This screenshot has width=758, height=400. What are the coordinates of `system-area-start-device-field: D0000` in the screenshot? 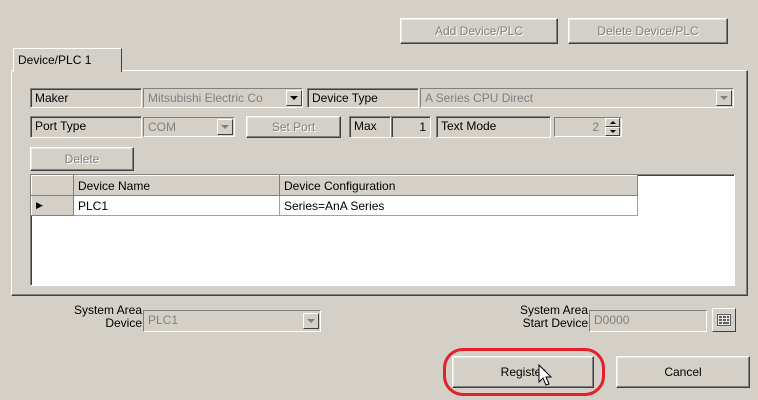 It's located at (648, 321).